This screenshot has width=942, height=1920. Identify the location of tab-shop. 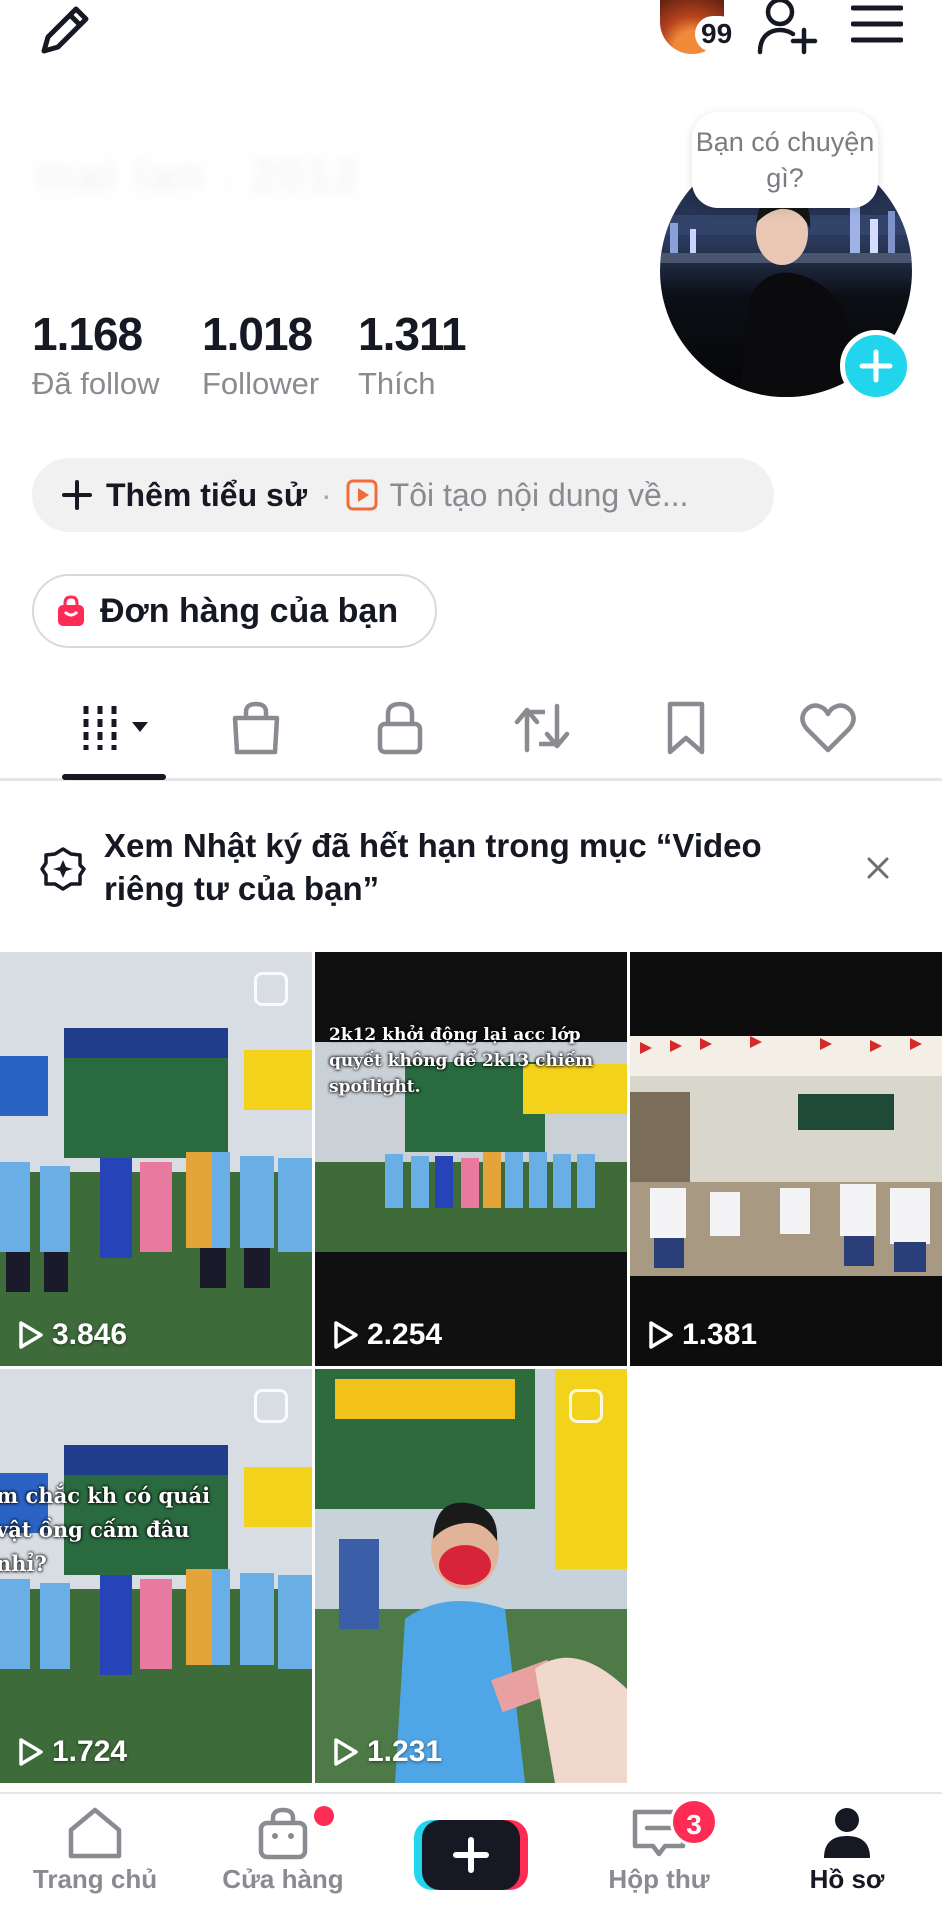
(256, 728).